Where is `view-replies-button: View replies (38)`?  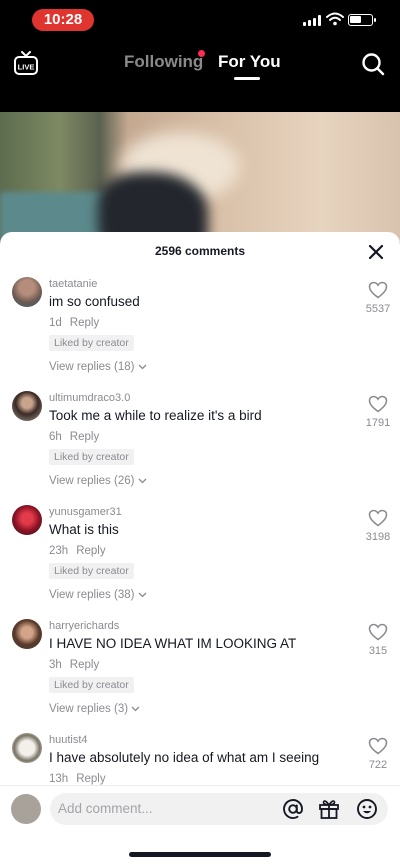 view-replies-button: View replies (38) is located at coordinates (98, 595).